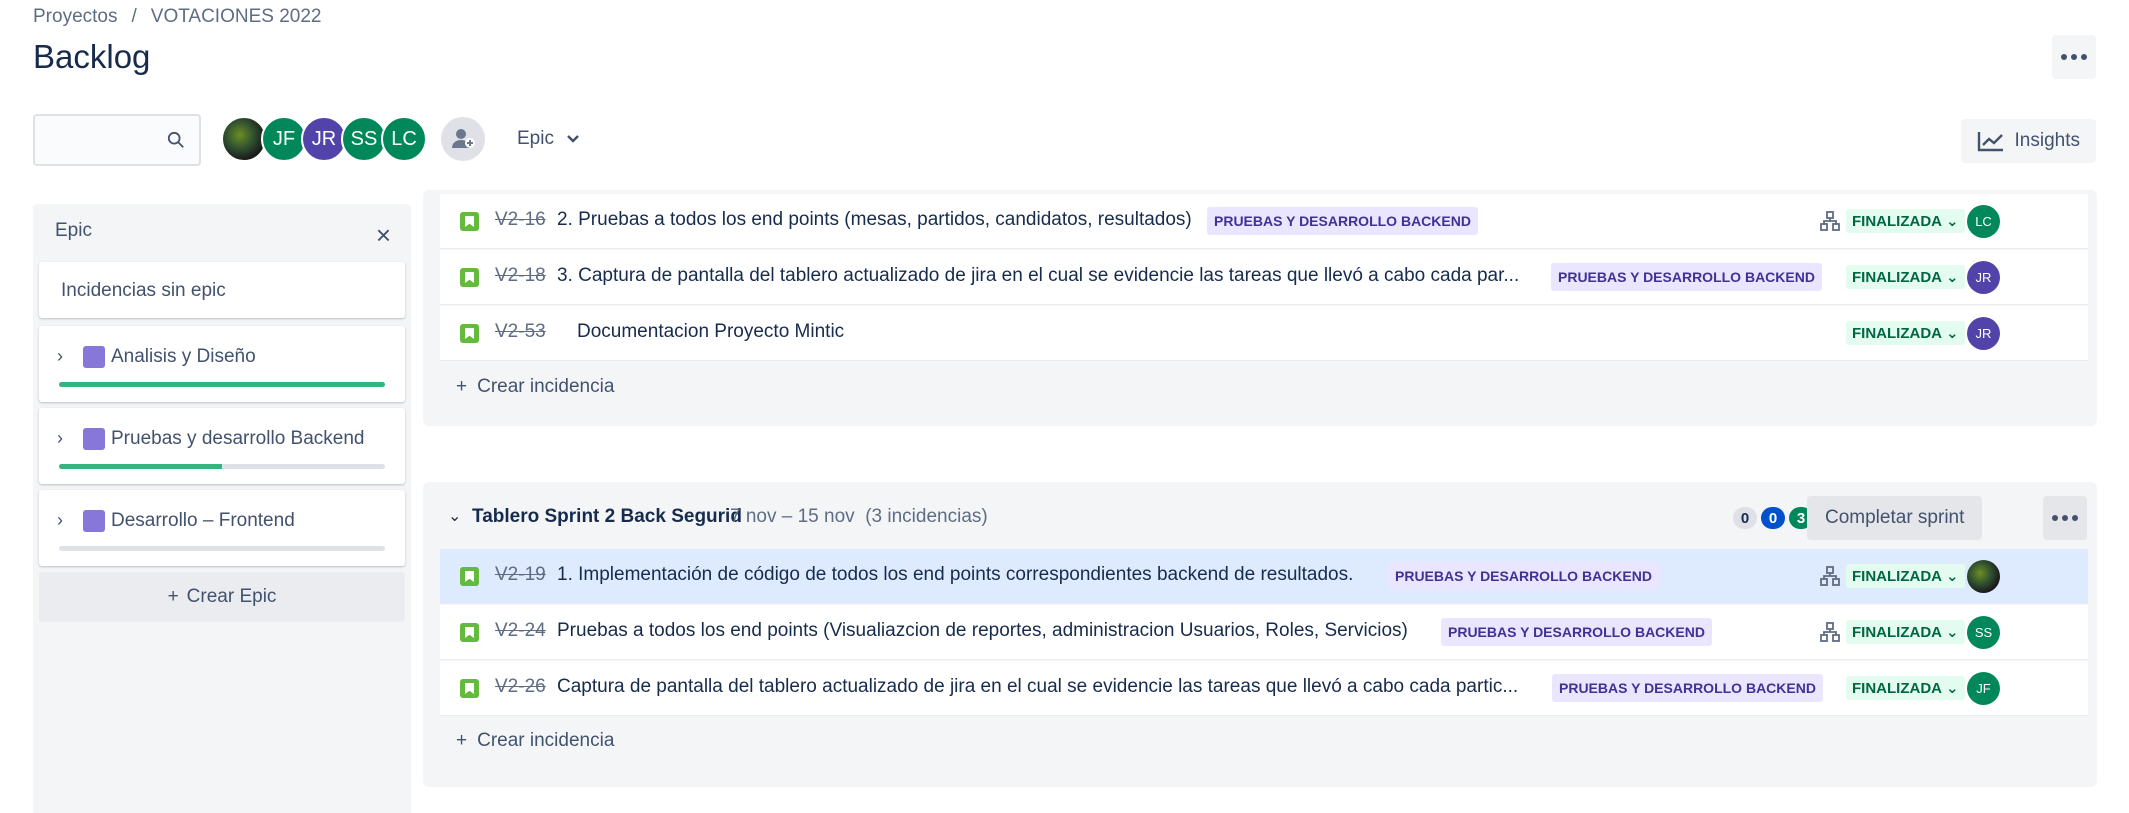 Image resolution: width=2129 pixels, height=813 pixels. Describe the element at coordinates (203, 520) in the screenshot. I see `epic-name: Desarrollo – Frontend` at that location.